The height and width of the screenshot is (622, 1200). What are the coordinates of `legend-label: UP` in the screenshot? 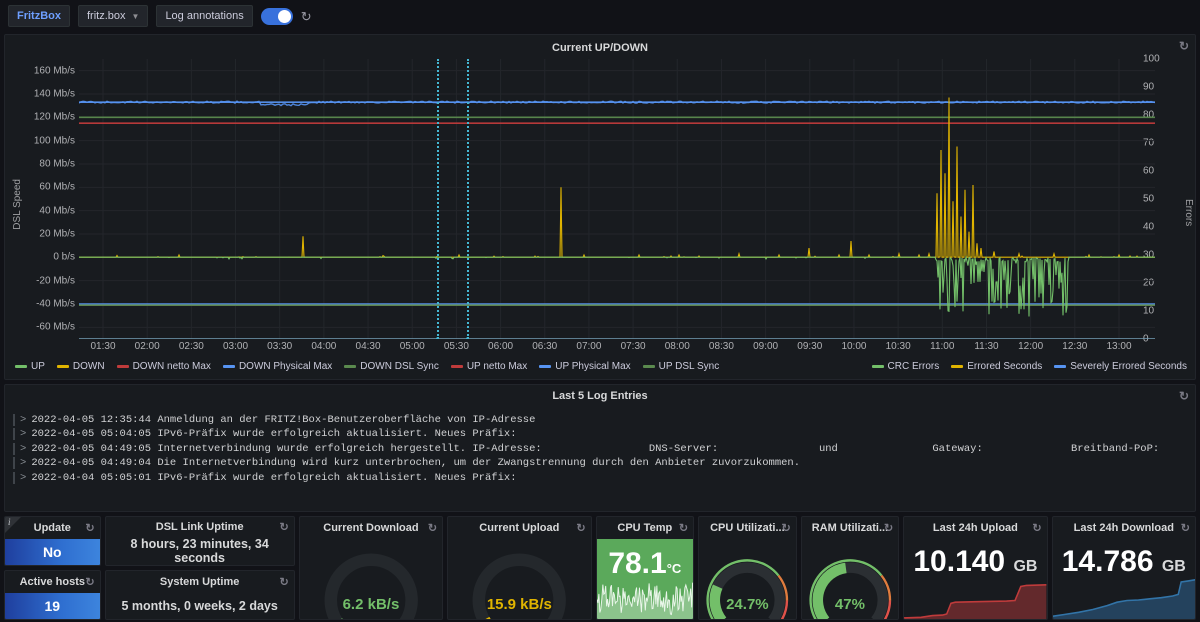 It's located at (38, 366).